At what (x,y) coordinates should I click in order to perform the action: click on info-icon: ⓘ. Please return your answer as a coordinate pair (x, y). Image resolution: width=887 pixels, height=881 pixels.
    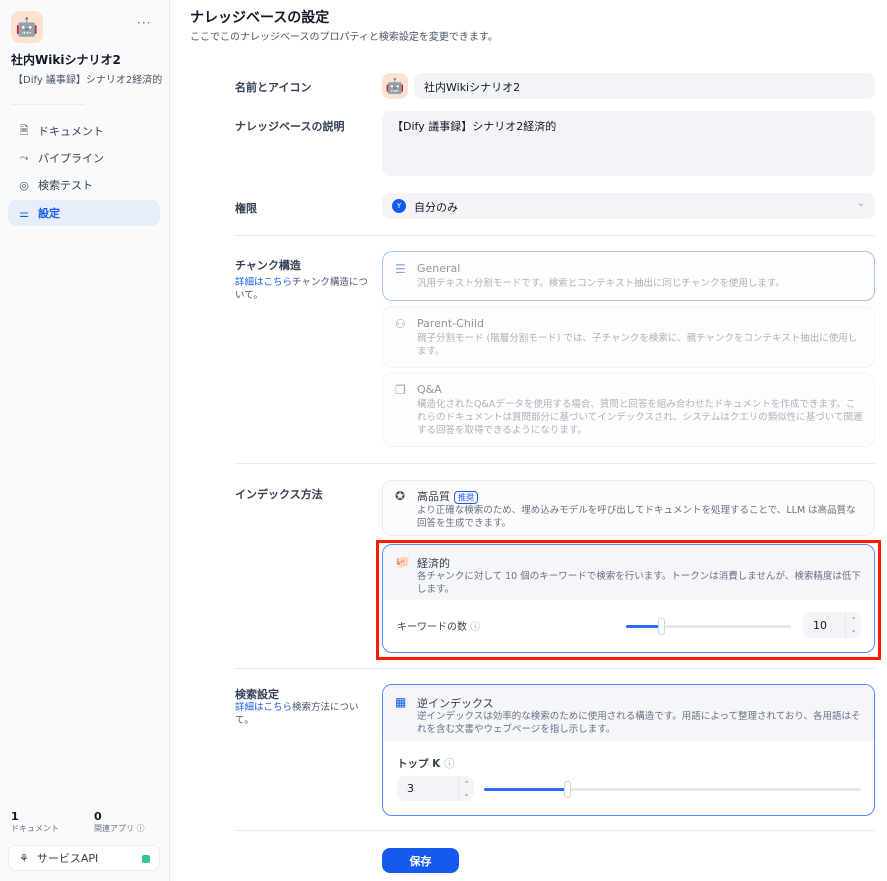
    Looking at the image, I should click on (141, 828).